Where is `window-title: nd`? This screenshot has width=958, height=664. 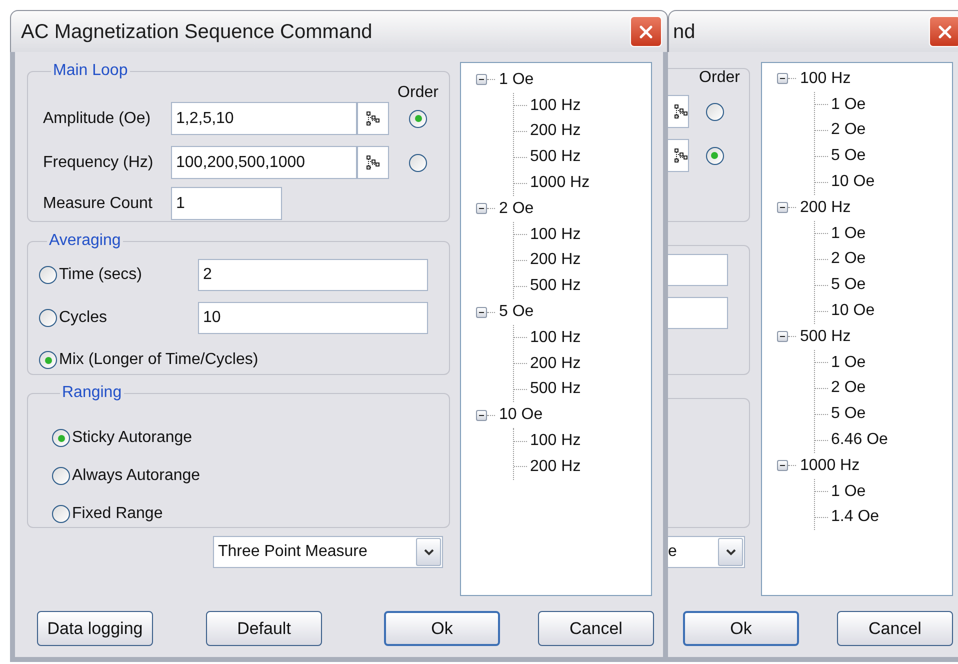
window-title: nd is located at coordinates (684, 32).